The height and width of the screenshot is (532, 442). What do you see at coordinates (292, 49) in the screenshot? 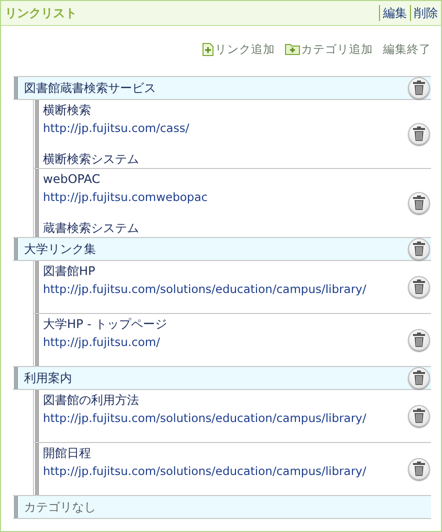
I see `add-folder-icon` at bounding box center [292, 49].